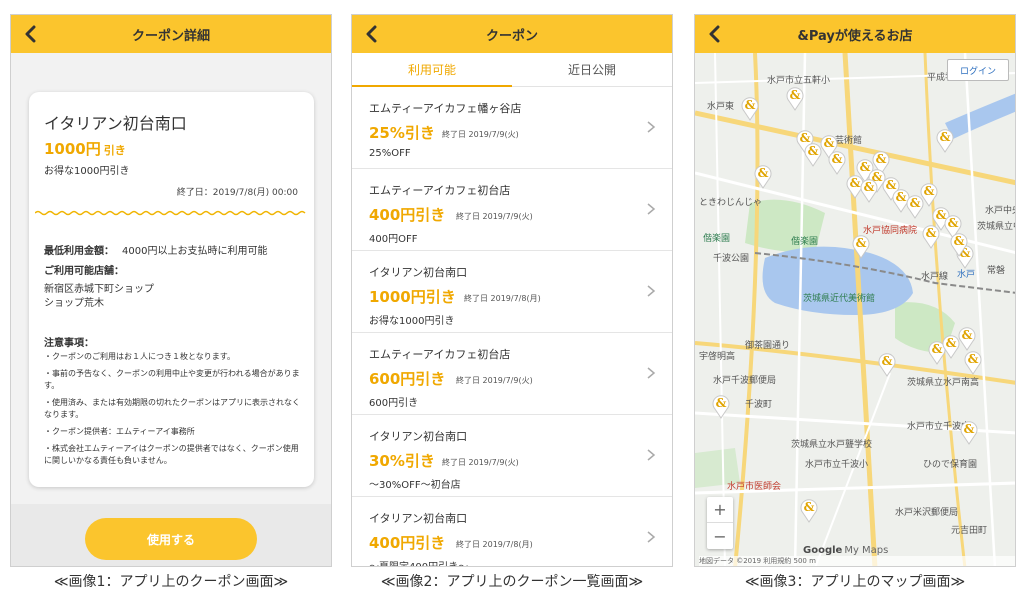 This screenshot has height=605, width=1024. What do you see at coordinates (412, 297) in the screenshot?
I see `item-discount: 1000円引き` at bounding box center [412, 297].